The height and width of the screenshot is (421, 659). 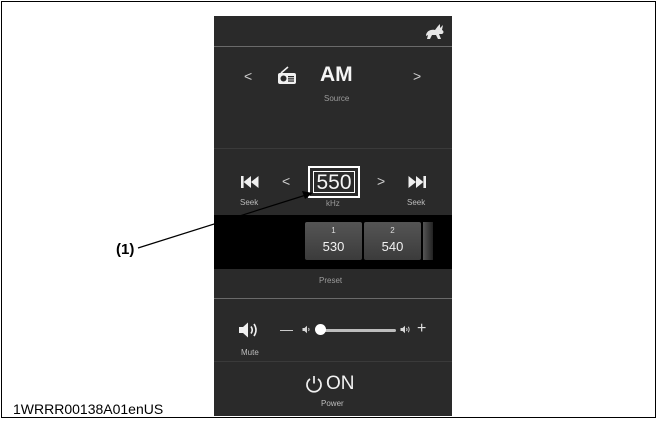 What do you see at coordinates (225, 220) in the screenshot?
I see `callout-leader` at bounding box center [225, 220].